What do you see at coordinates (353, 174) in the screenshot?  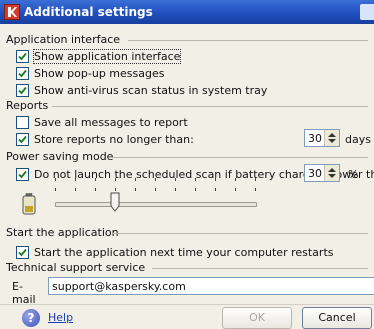 I see `percent-unit-label: %` at bounding box center [353, 174].